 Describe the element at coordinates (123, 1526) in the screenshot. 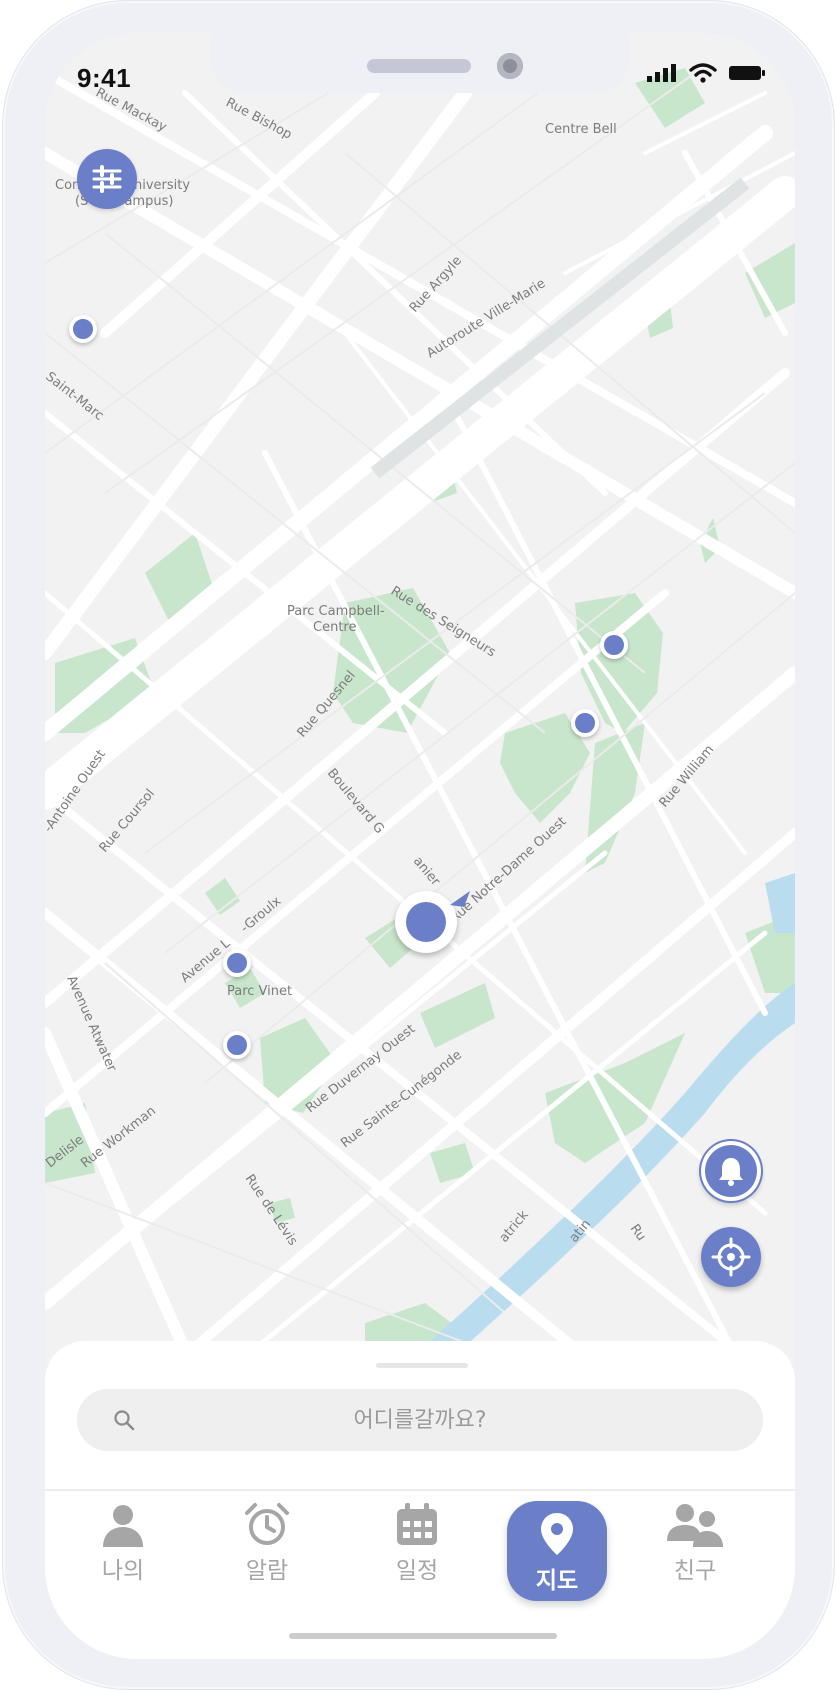

I see `person-icon` at that location.